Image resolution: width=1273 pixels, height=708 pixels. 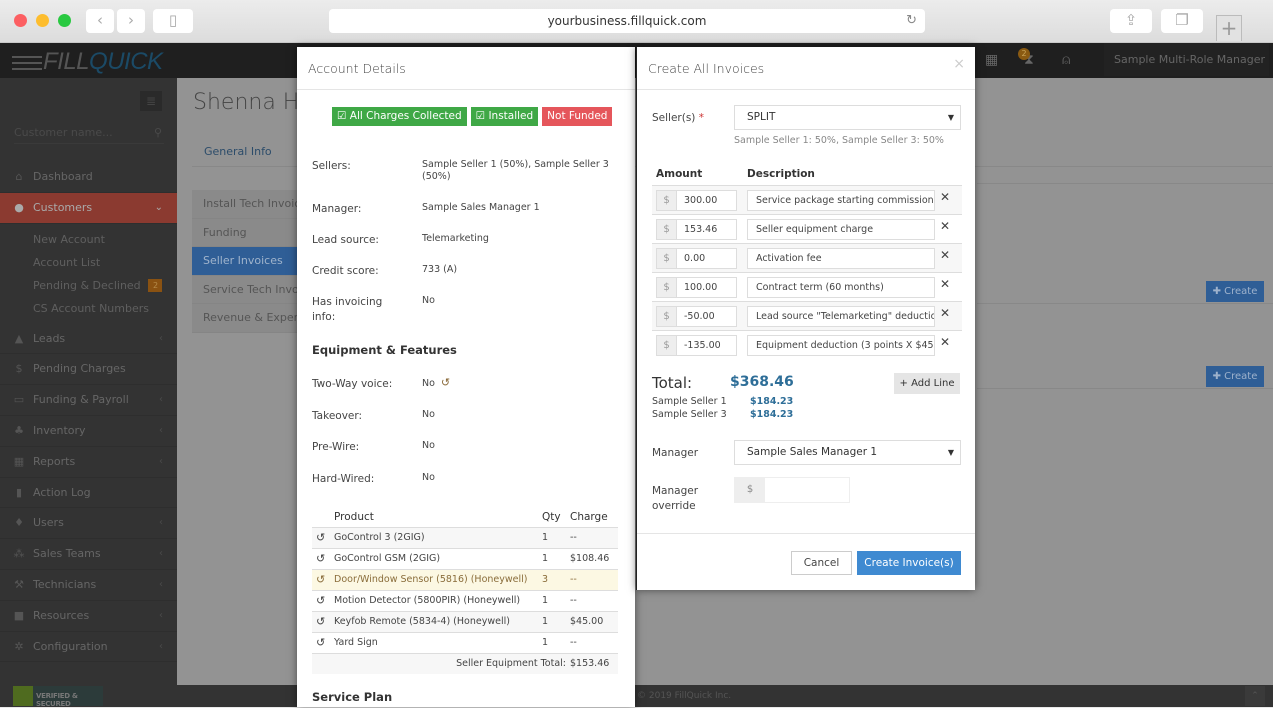 I want to click on equipment-total-value: $153.46, so click(x=594, y=663).